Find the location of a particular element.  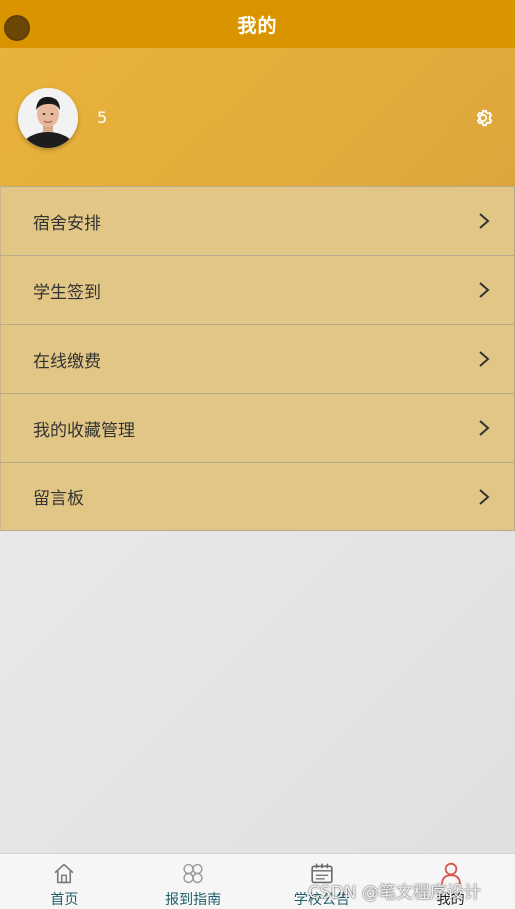

menu-item-online-payment: 在线缴费 is located at coordinates (257, 358).